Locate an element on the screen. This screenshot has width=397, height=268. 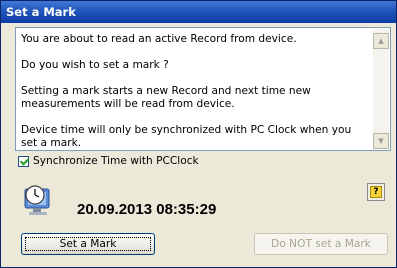
help-button: ? is located at coordinates (376, 192).